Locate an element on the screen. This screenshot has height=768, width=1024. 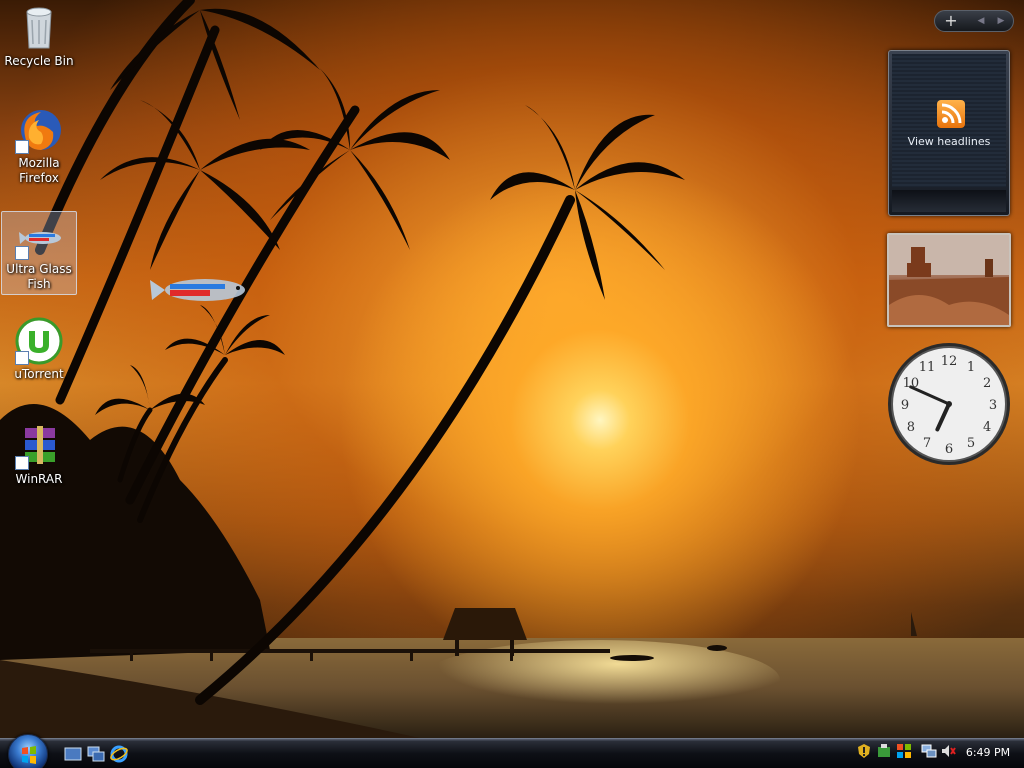
desktop-icon-winrar: WinRAR is located at coordinates (39, 454).